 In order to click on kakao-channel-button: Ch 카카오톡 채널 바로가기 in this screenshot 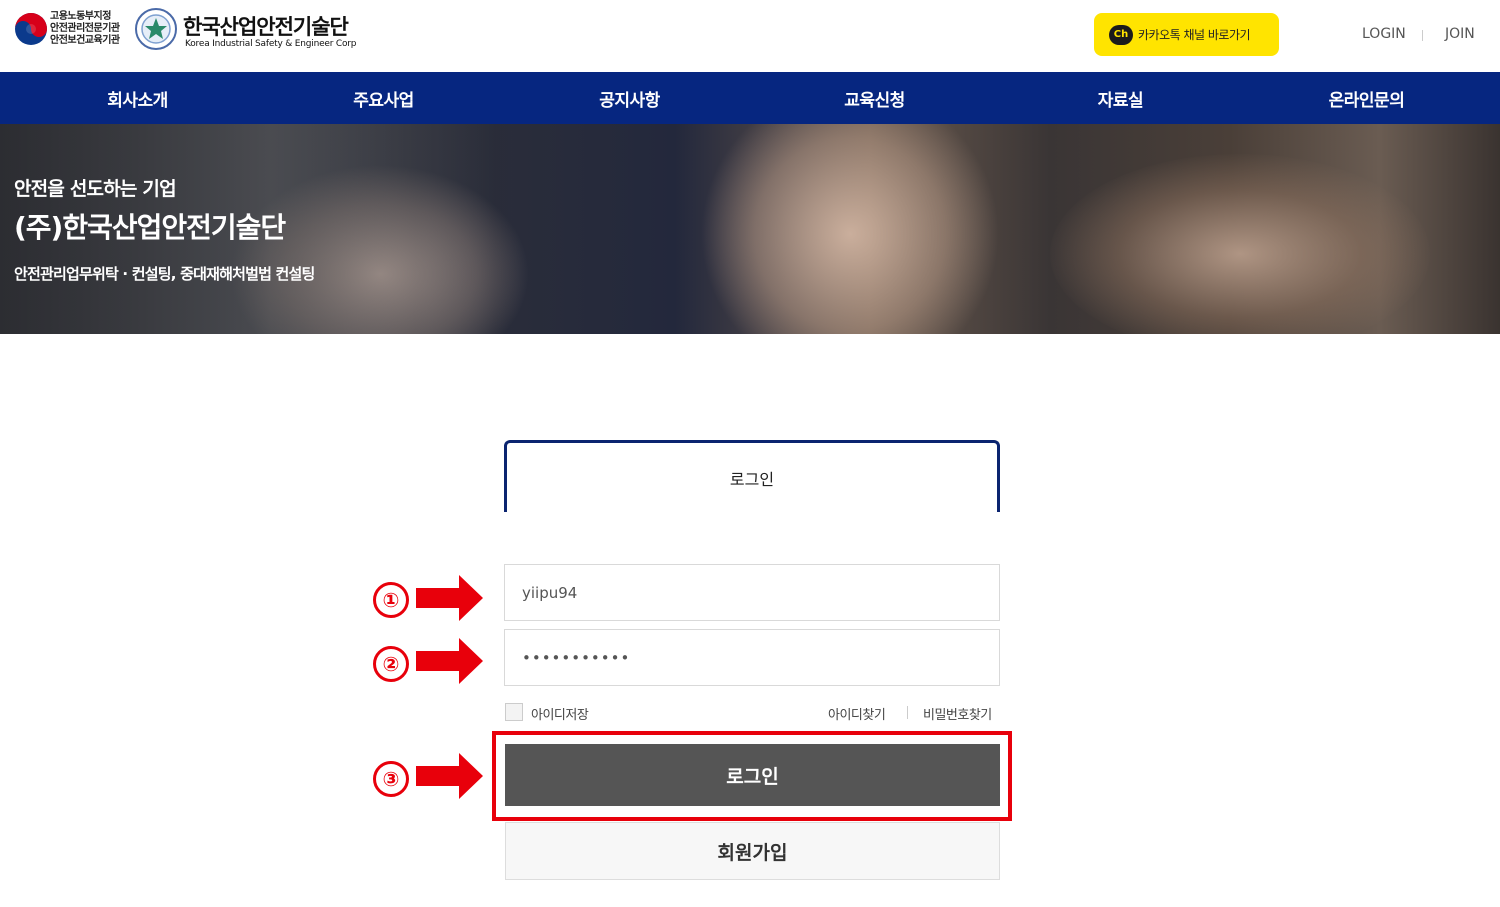, I will do `click(1186, 34)`.